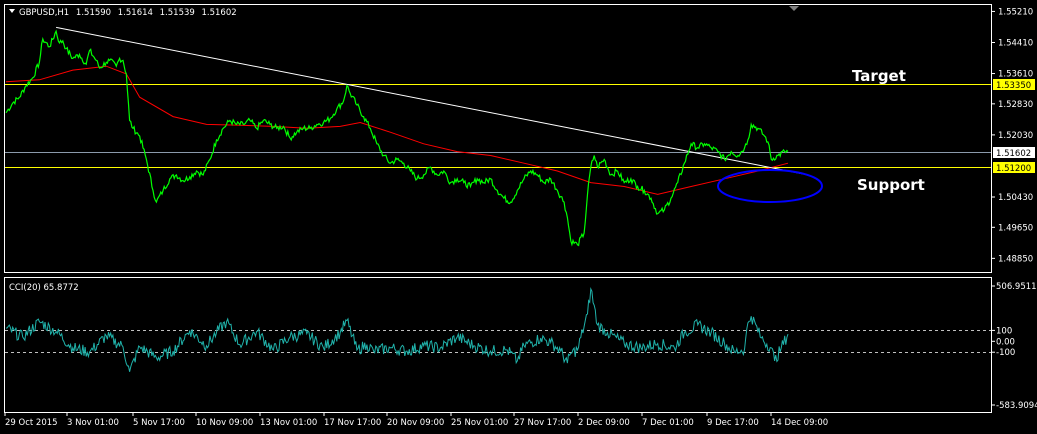  I want to click on ohlc-high: 1.51614, so click(135, 13).